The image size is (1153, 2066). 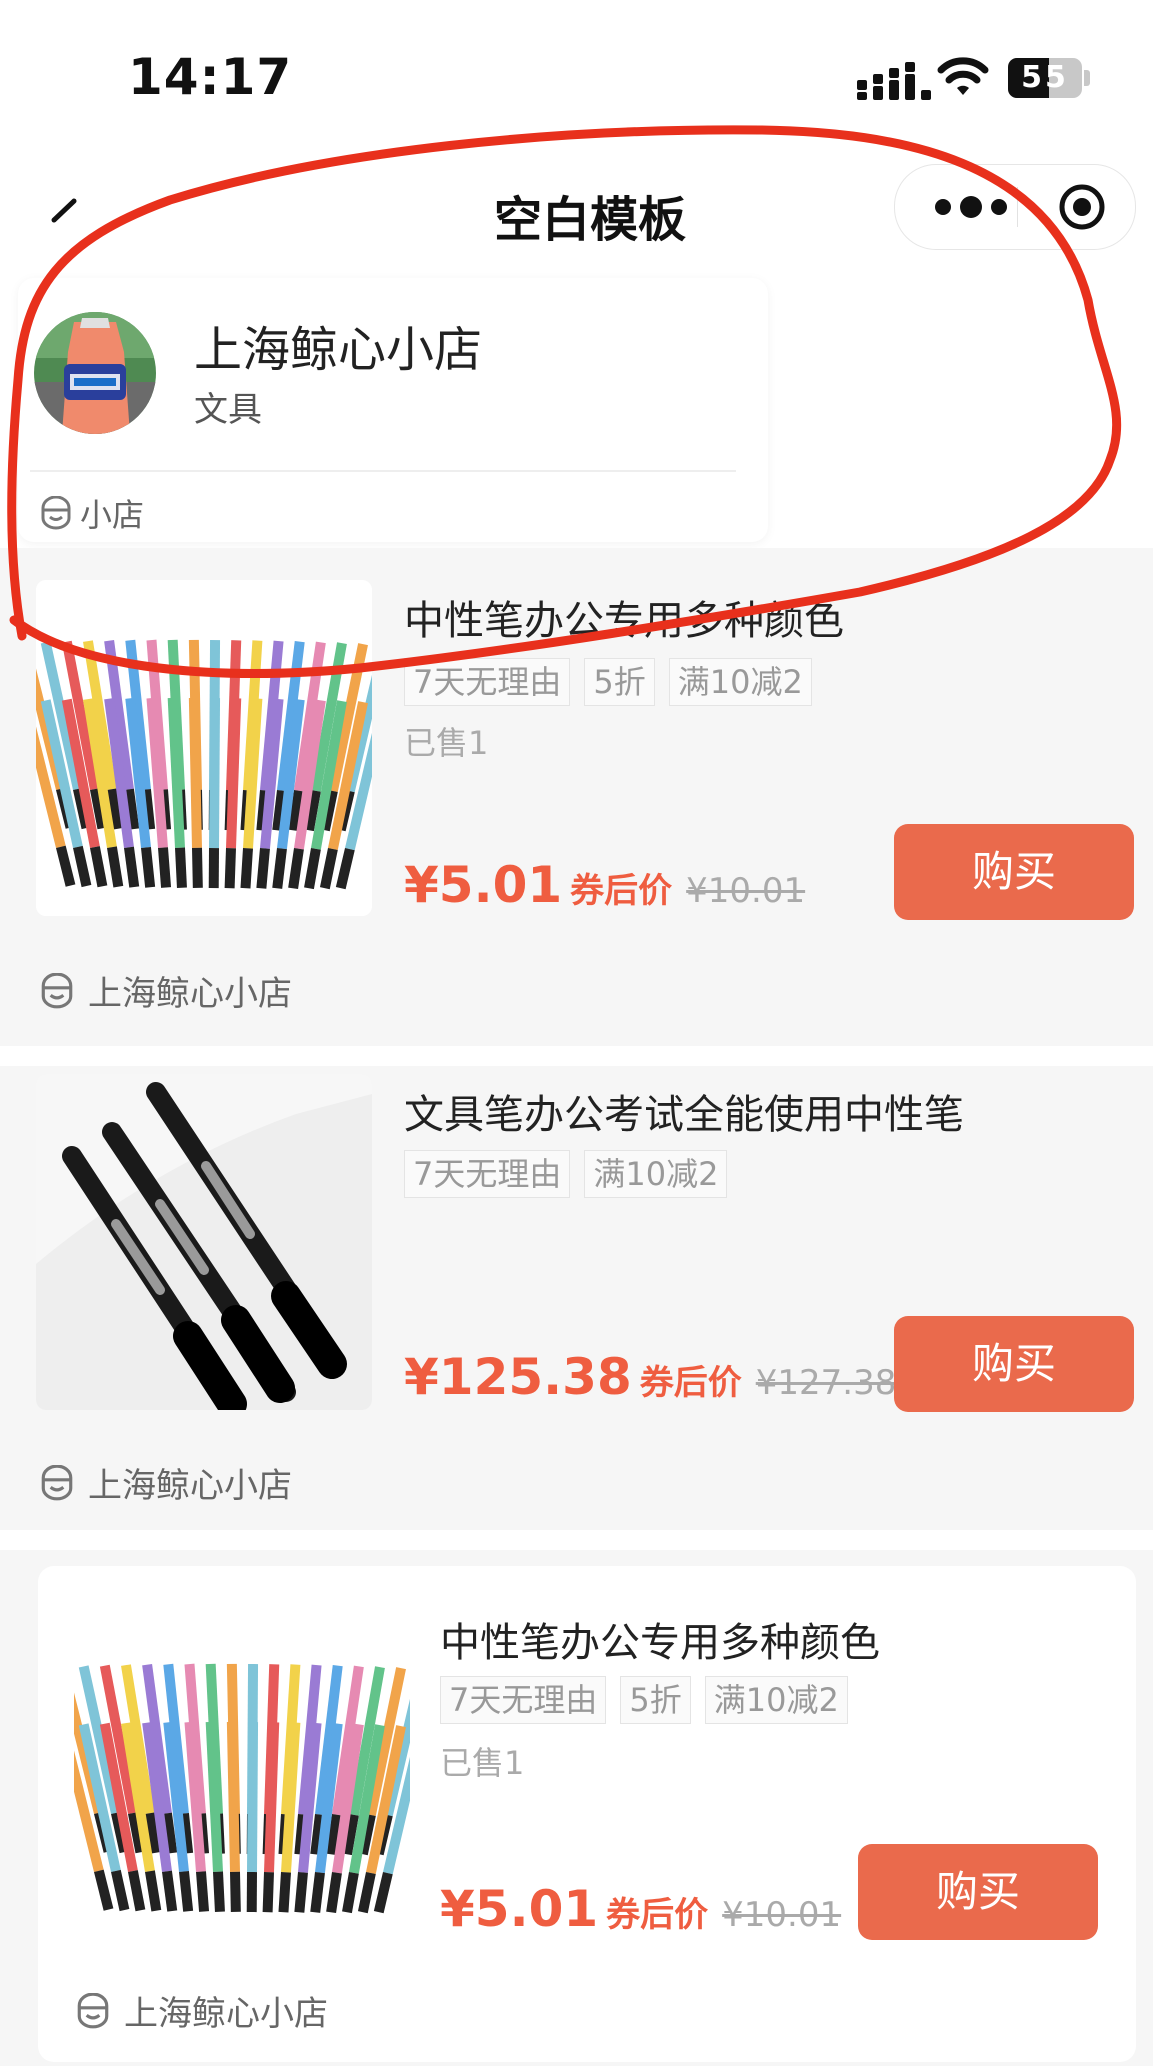 I want to click on shop-link: 小店, so click(x=91, y=513).